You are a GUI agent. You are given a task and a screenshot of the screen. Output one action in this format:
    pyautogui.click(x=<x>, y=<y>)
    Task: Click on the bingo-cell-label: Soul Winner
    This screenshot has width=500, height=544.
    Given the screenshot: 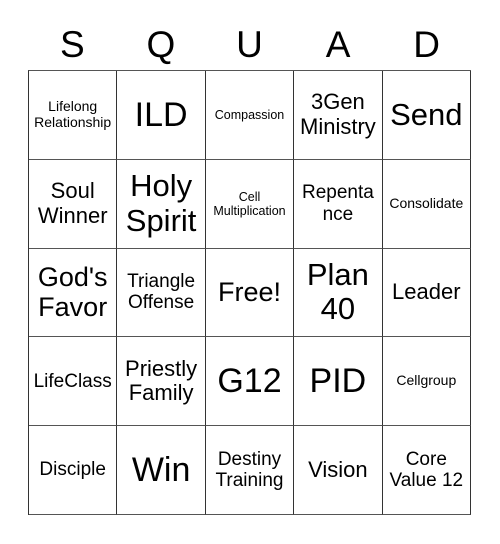 What is the action you would take?
    pyautogui.click(x=72, y=203)
    